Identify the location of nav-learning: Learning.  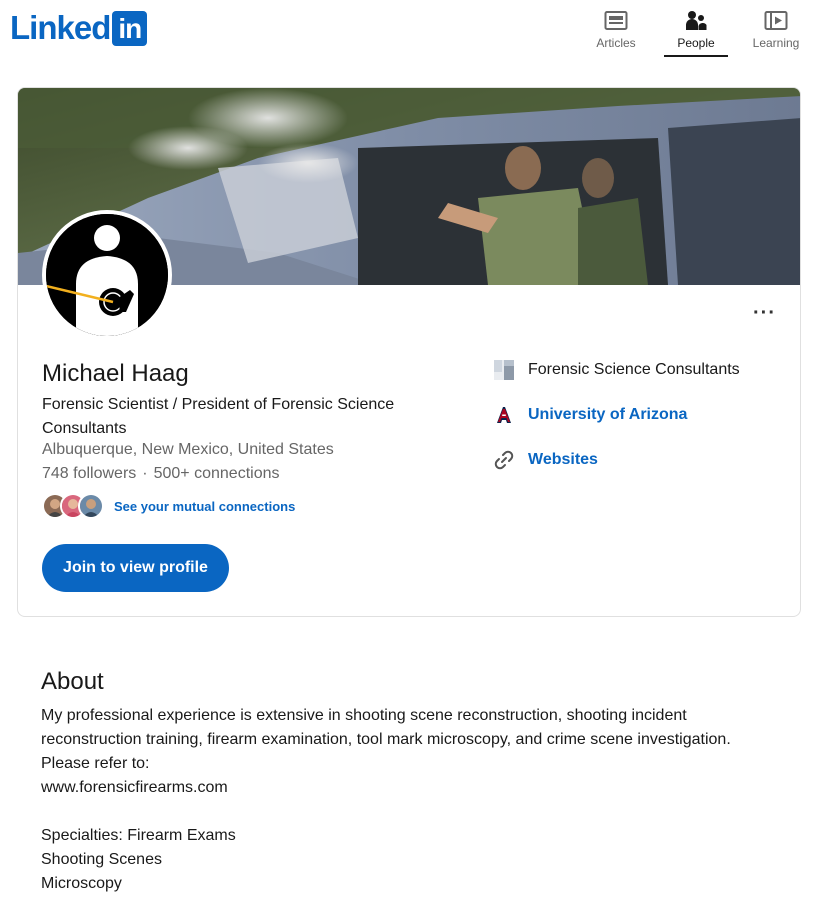
(776, 31).